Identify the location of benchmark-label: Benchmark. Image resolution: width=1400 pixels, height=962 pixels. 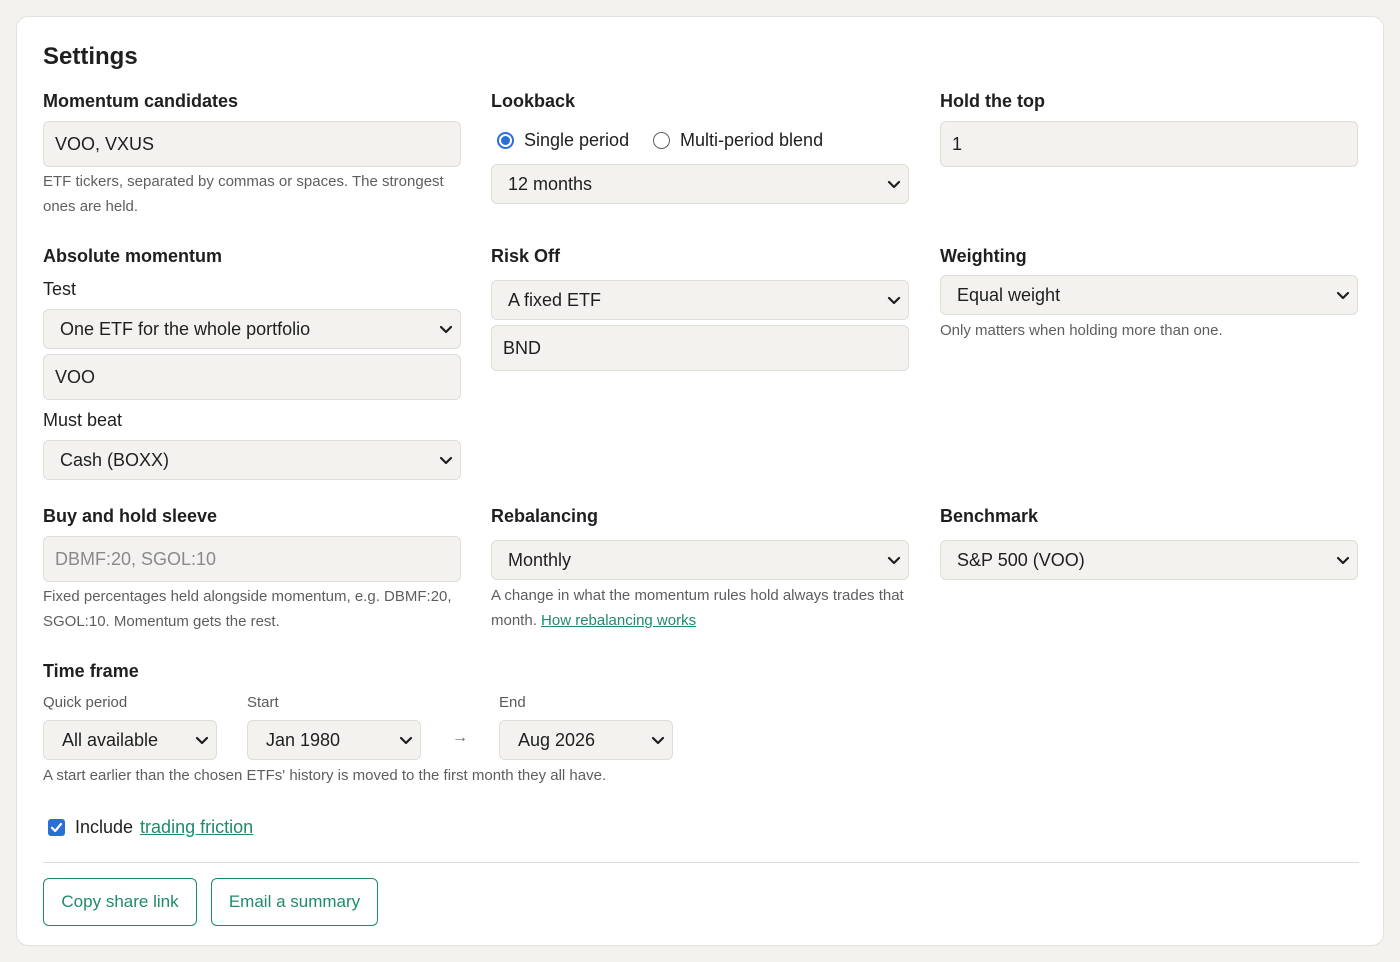
(989, 516).